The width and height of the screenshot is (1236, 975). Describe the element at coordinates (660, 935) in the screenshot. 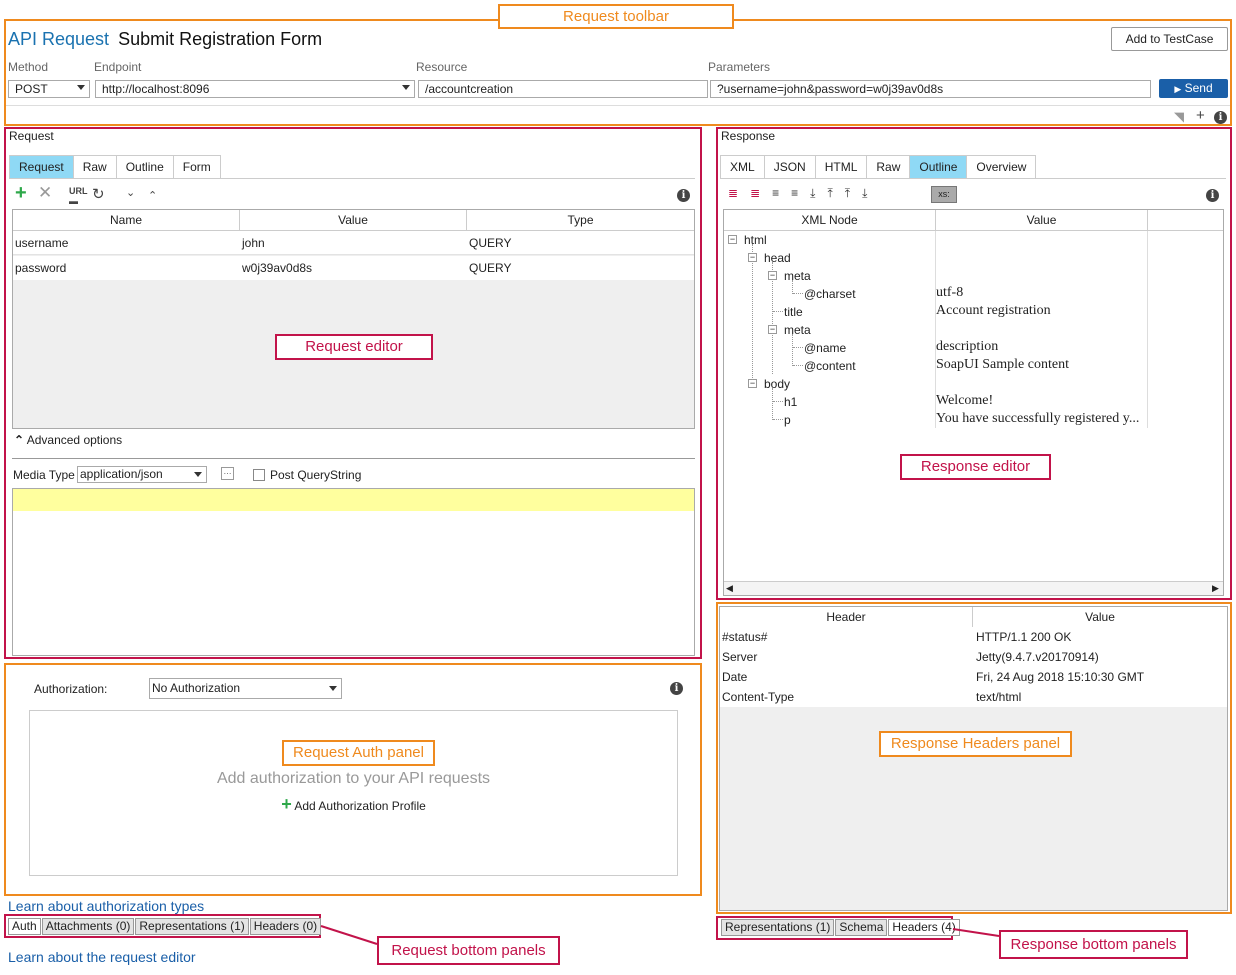

I see `callout-connectors` at that location.